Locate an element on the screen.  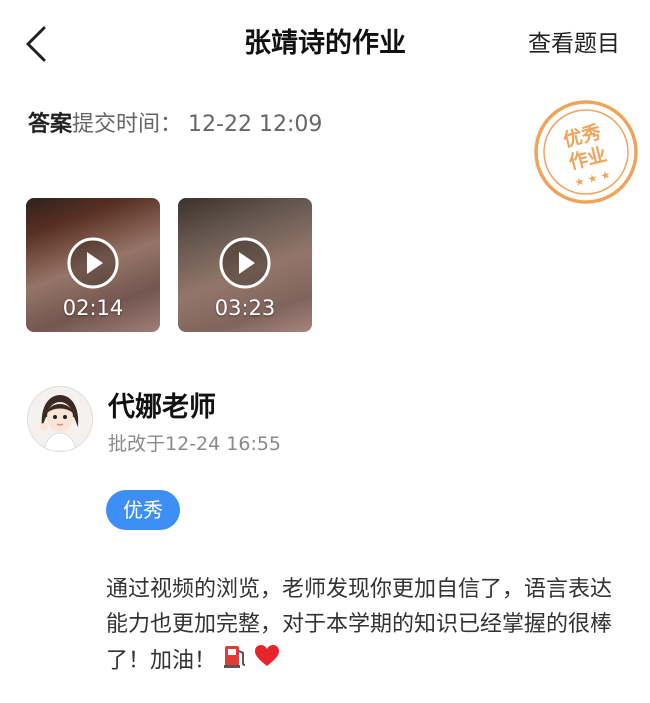
teacher-name: 代娜老师 is located at coordinates (162, 407).